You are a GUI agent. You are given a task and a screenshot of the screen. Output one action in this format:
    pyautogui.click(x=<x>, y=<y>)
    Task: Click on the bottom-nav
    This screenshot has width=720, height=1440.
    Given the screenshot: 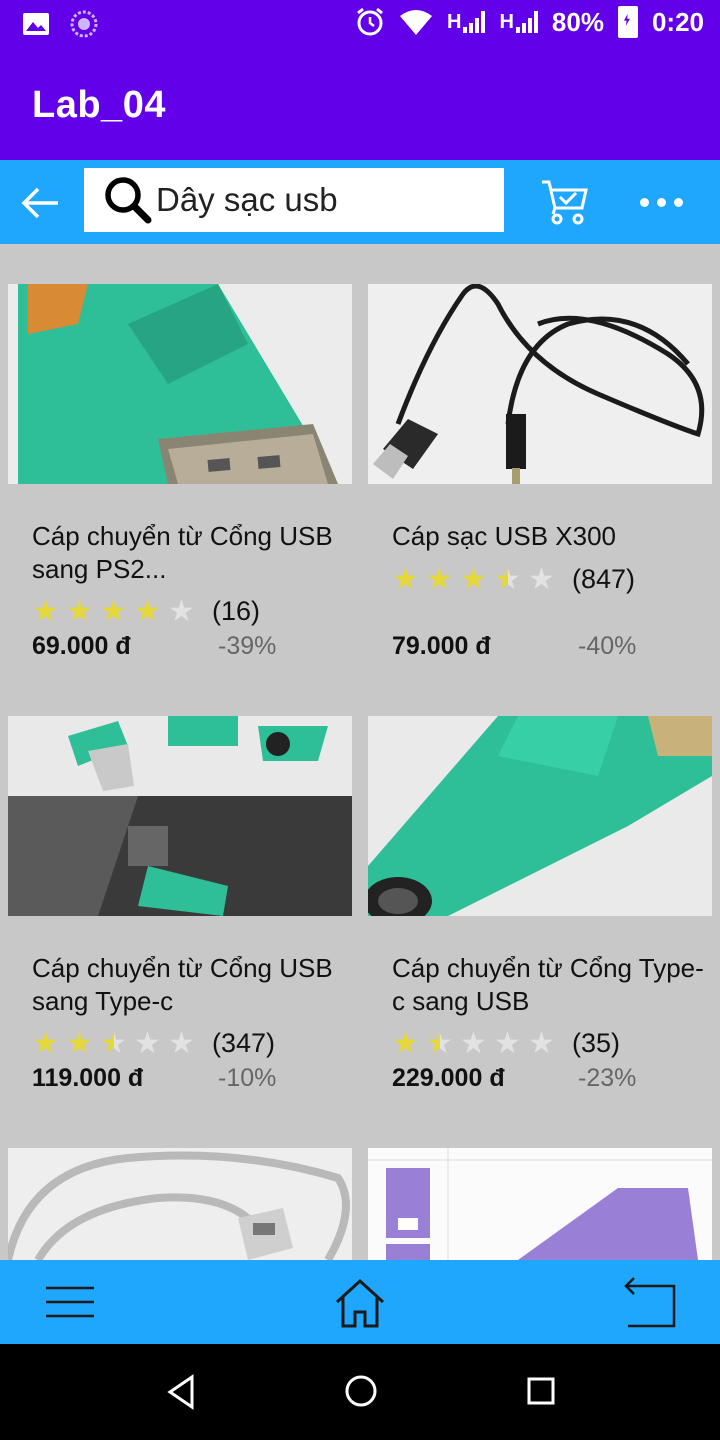 What is the action you would take?
    pyautogui.click(x=360, y=1302)
    